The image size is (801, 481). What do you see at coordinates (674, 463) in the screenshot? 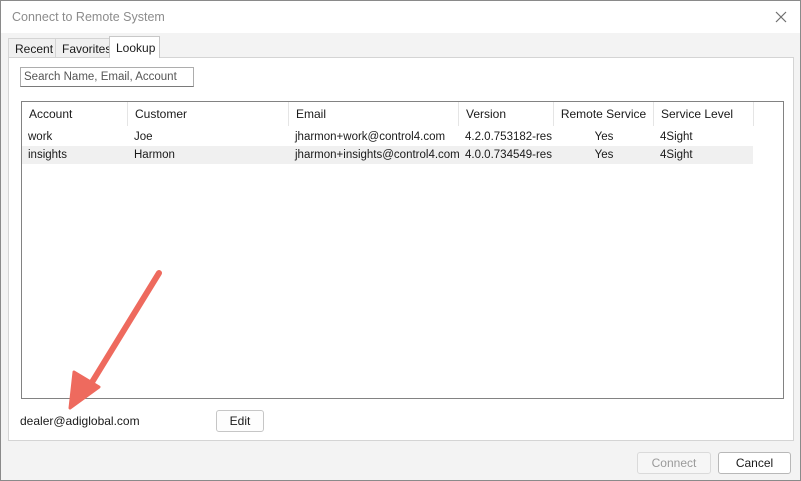
I see `connect-button: Connect` at bounding box center [674, 463].